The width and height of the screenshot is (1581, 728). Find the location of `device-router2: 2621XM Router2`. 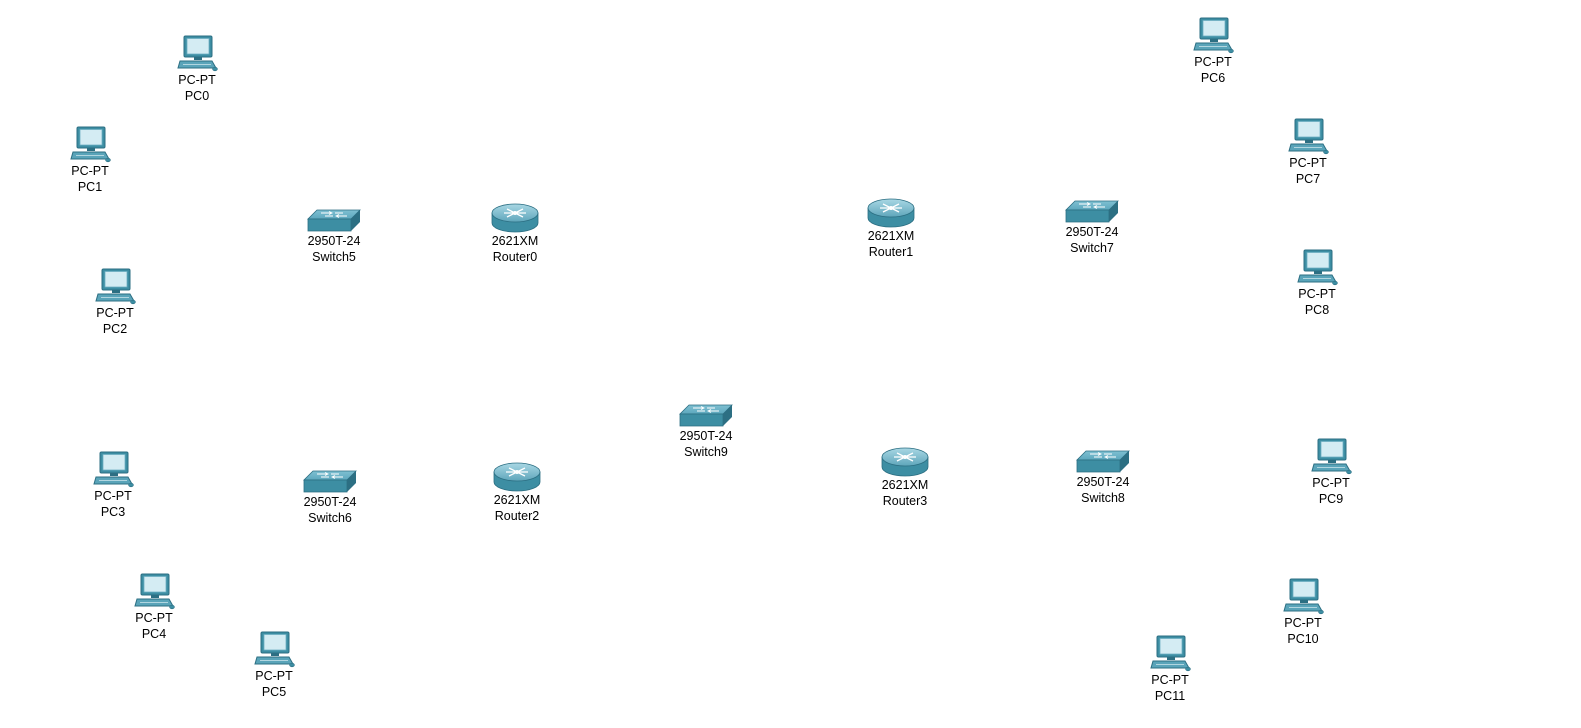

device-router2: 2621XM Router2 is located at coordinates (517, 493).